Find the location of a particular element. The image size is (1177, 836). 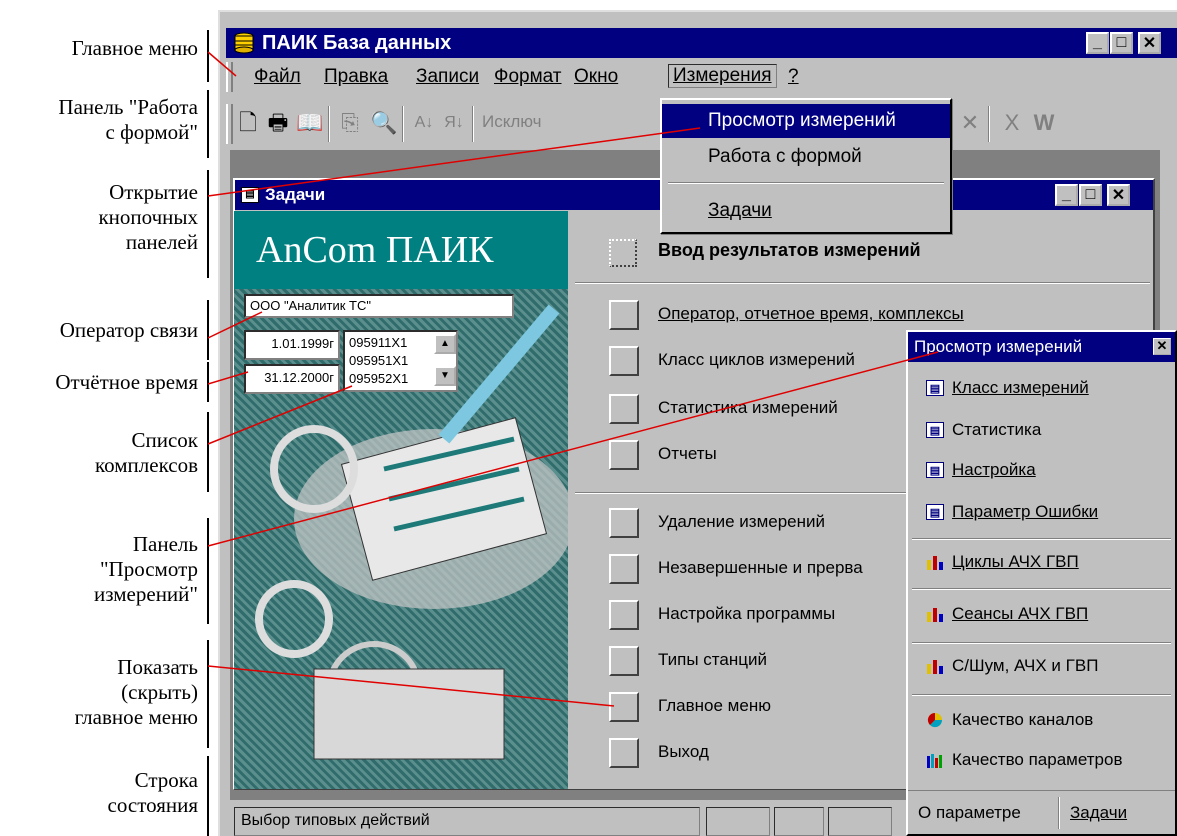

book-icon: 📖 is located at coordinates (309, 123).